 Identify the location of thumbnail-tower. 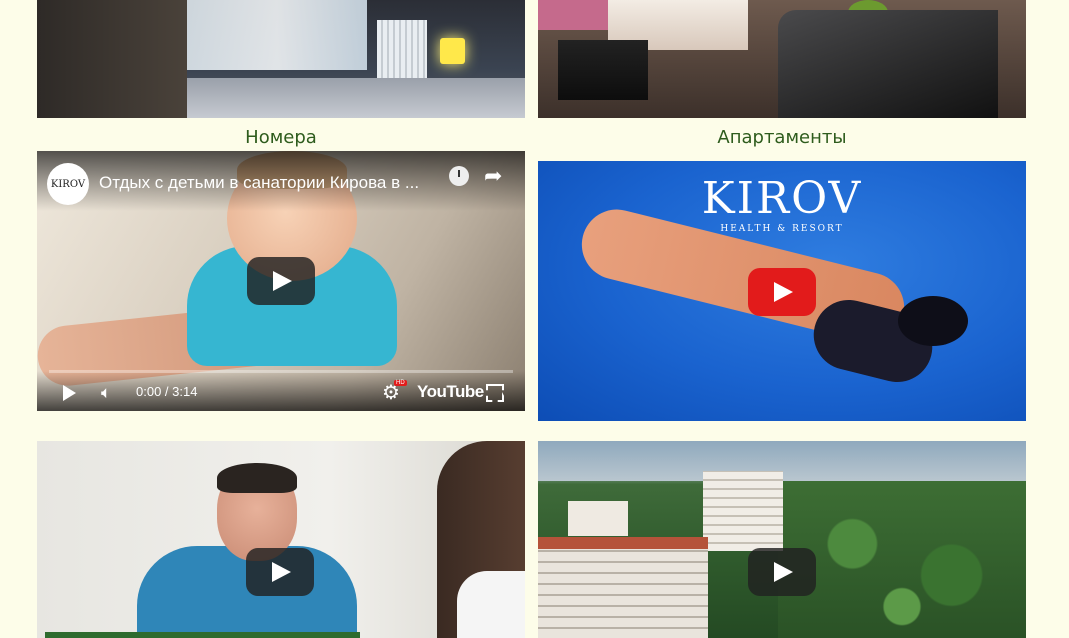
(743, 511).